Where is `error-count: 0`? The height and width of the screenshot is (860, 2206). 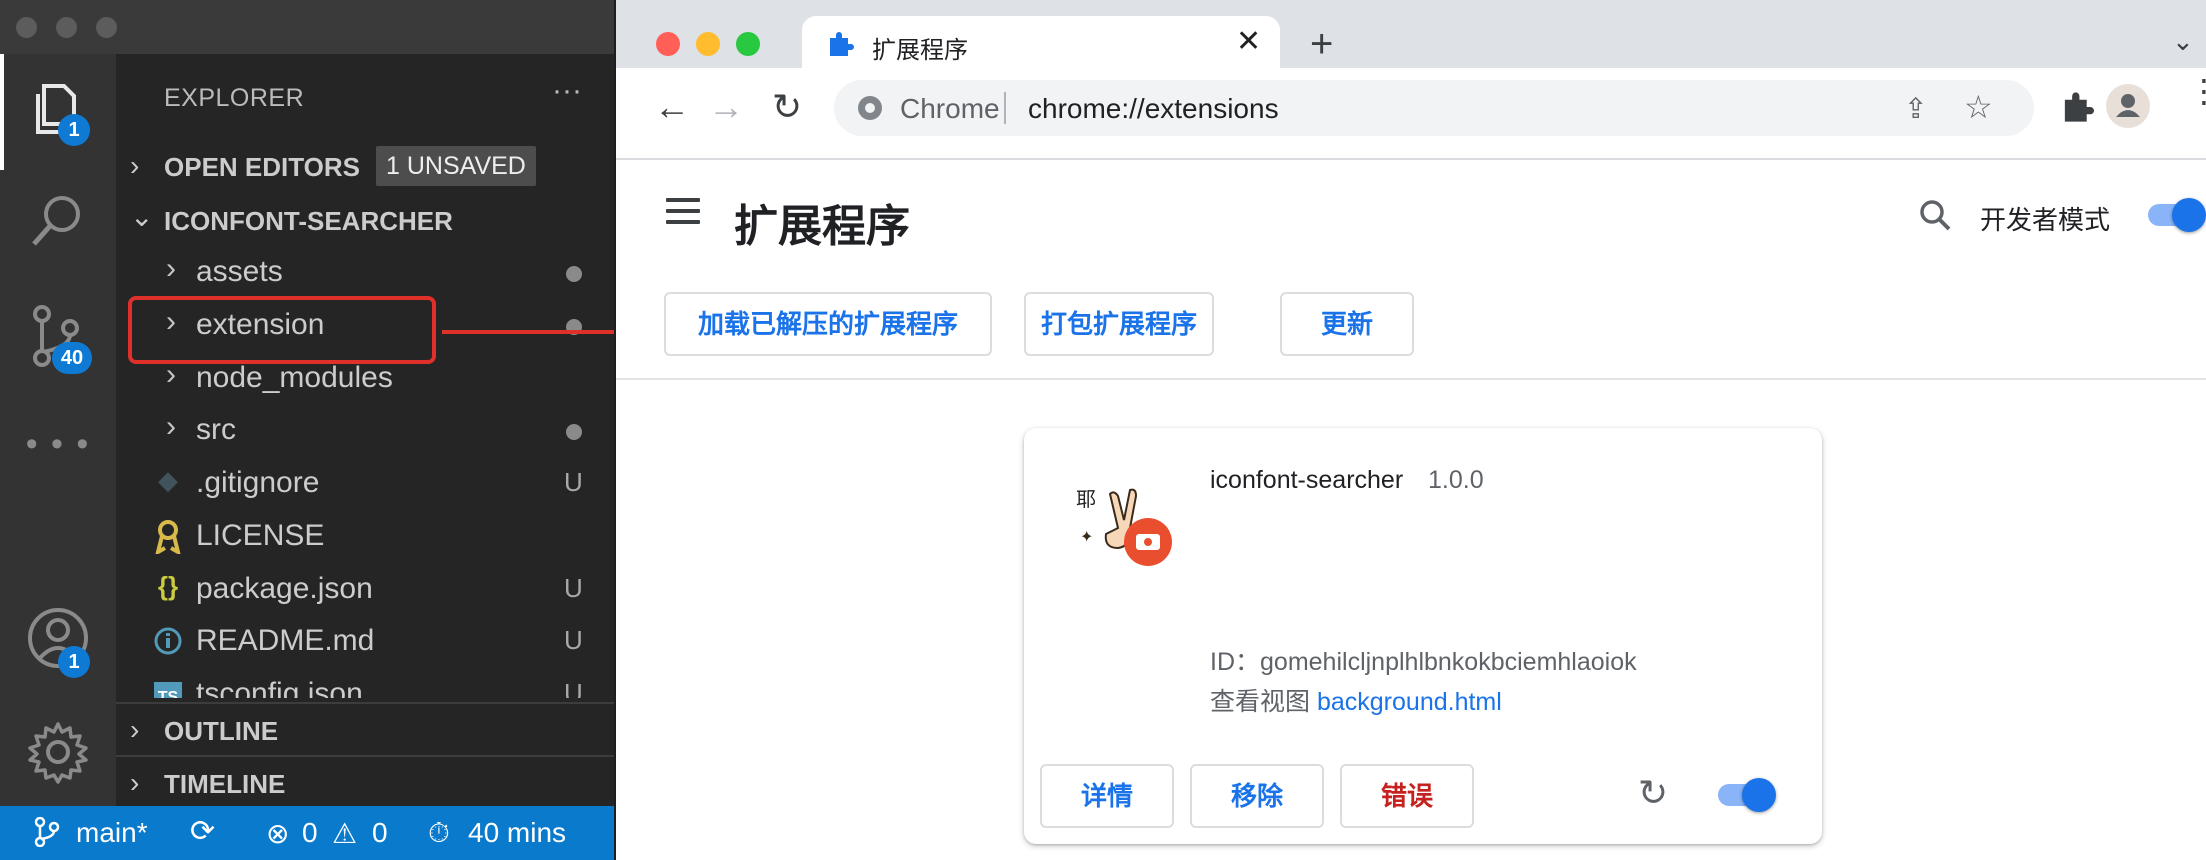
error-count: 0 is located at coordinates (310, 833).